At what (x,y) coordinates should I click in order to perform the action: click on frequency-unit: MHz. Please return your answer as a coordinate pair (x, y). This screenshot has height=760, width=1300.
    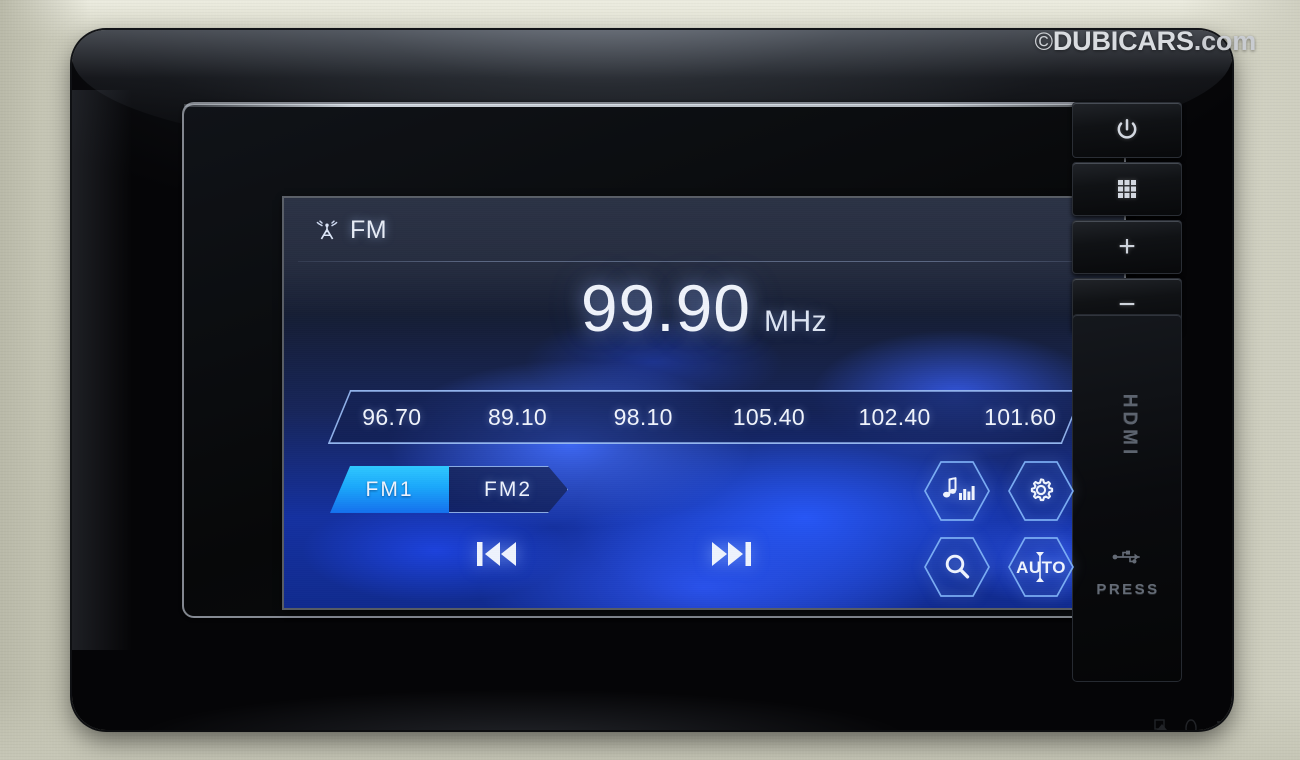
    Looking at the image, I should click on (796, 321).